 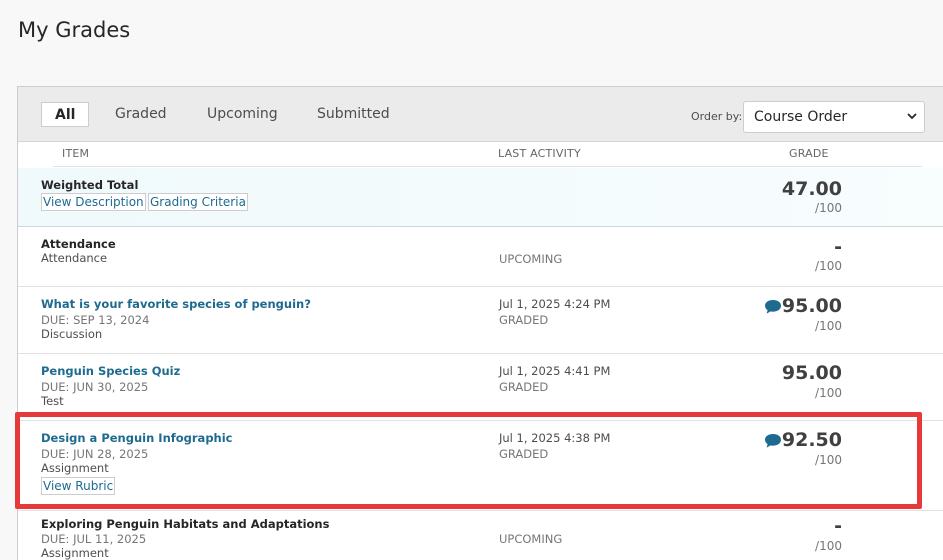 I want to click on chevron-down-icon, so click(x=912, y=123).